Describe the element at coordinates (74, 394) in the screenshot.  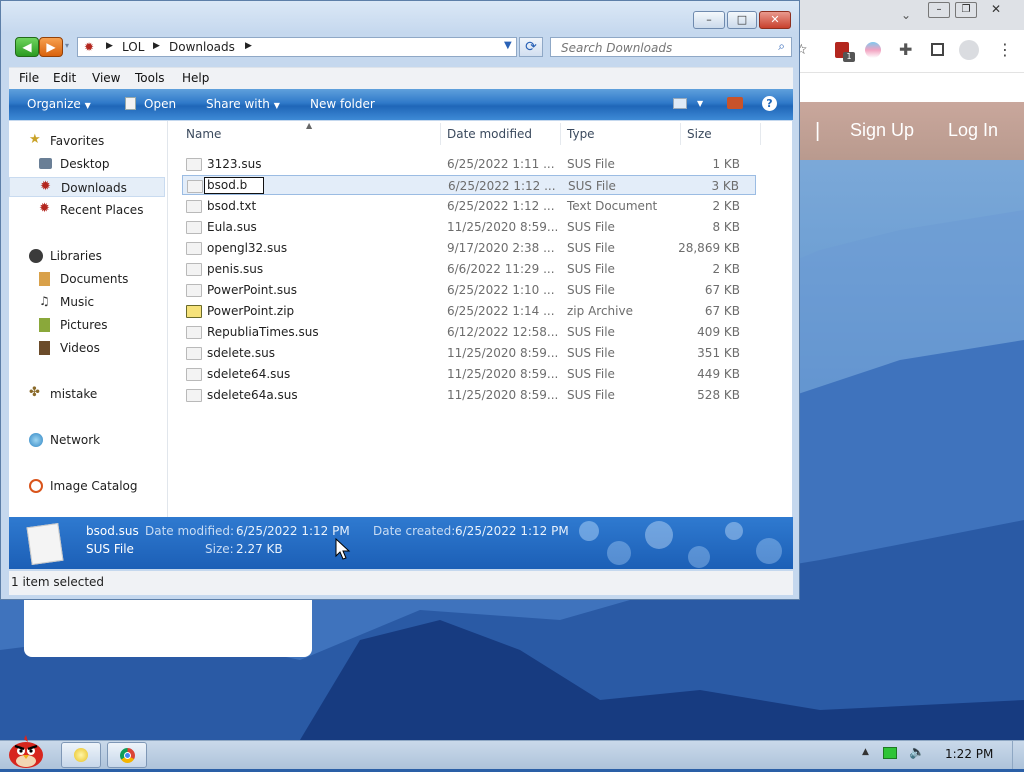
I see `nav-mistake-label: mistake` at that location.